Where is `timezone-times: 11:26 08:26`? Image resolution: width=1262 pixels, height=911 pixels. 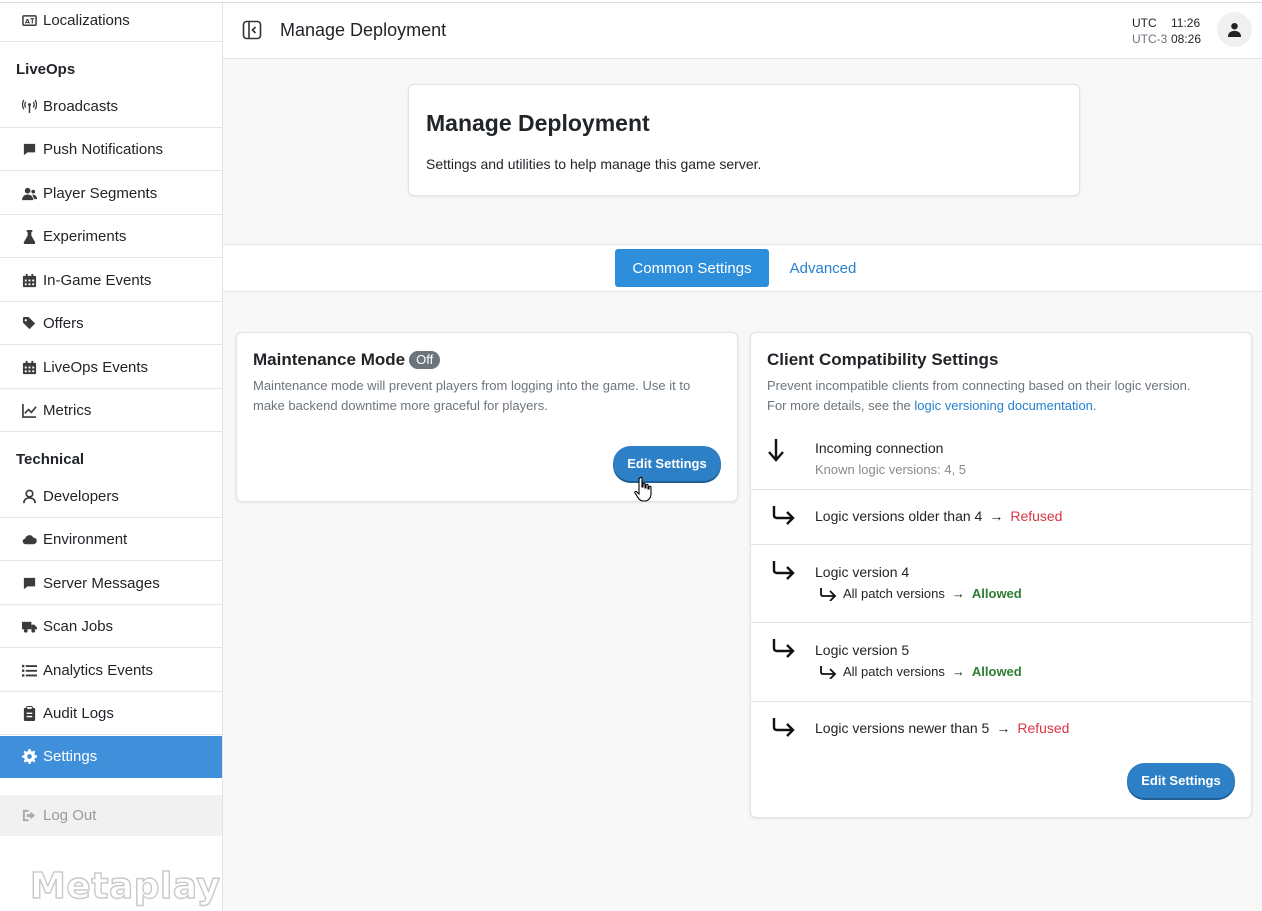 timezone-times: 11:26 08:26 is located at coordinates (1186, 31).